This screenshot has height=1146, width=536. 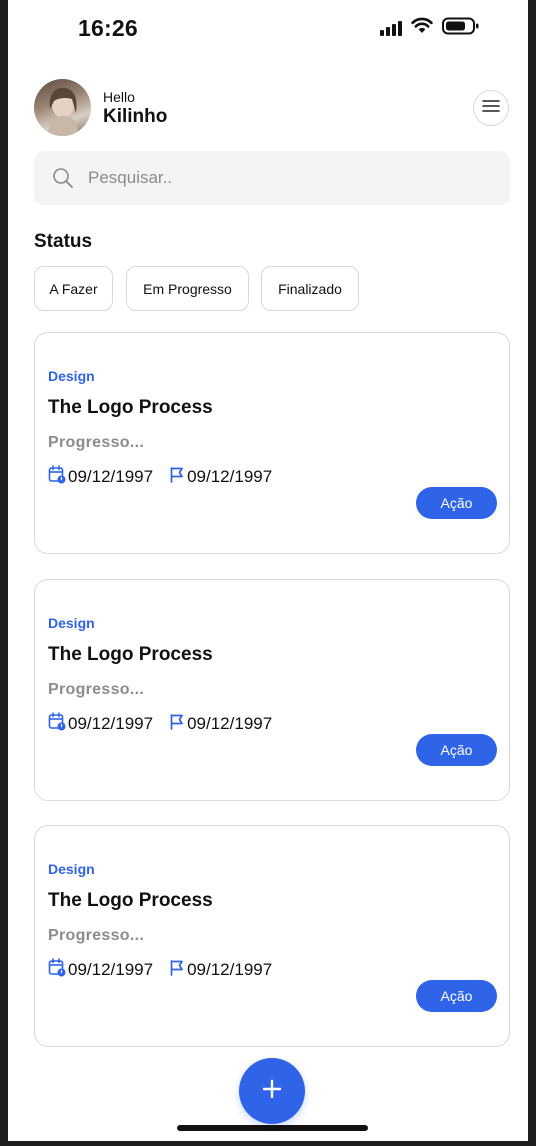 I want to click on filter-chip-label: Finalizado, so click(x=310, y=288).